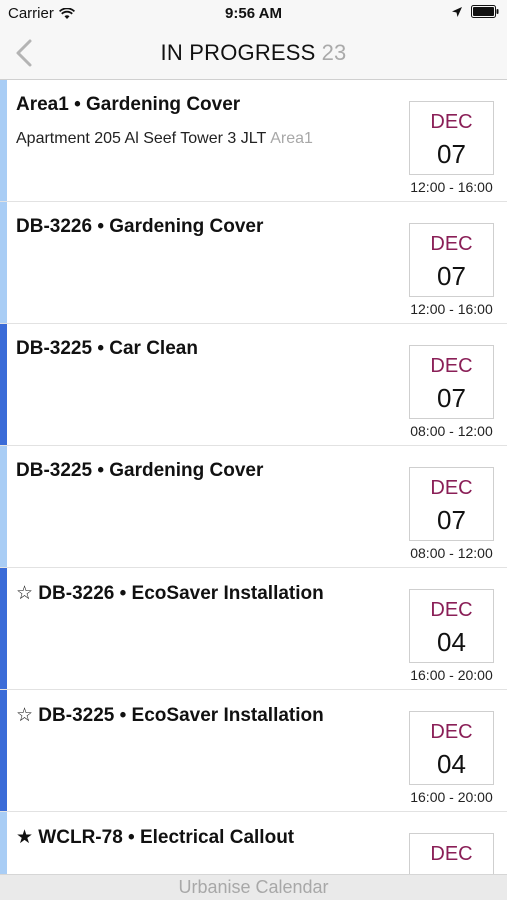  What do you see at coordinates (238, 52) in the screenshot?
I see `page-title-text: IN PROGRESS` at bounding box center [238, 52].